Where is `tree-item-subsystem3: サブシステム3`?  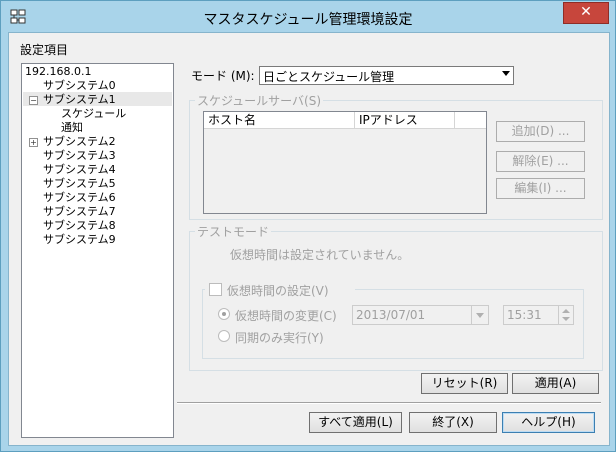
tree-item-subsystem3: サブシステム3 is located at coordinates (79, 156).